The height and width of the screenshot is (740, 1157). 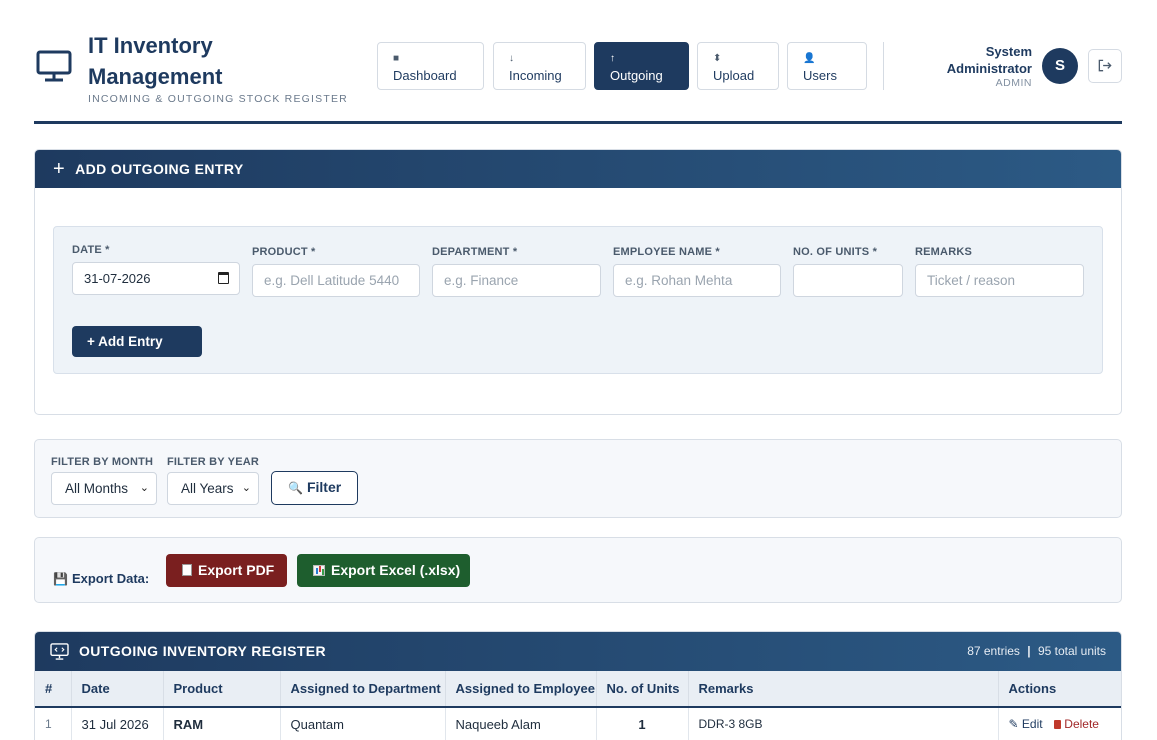 What do you see at coordinates (54, 66) in the screenshot?
I see `monitor-icon` at bounding box center [54, 66].